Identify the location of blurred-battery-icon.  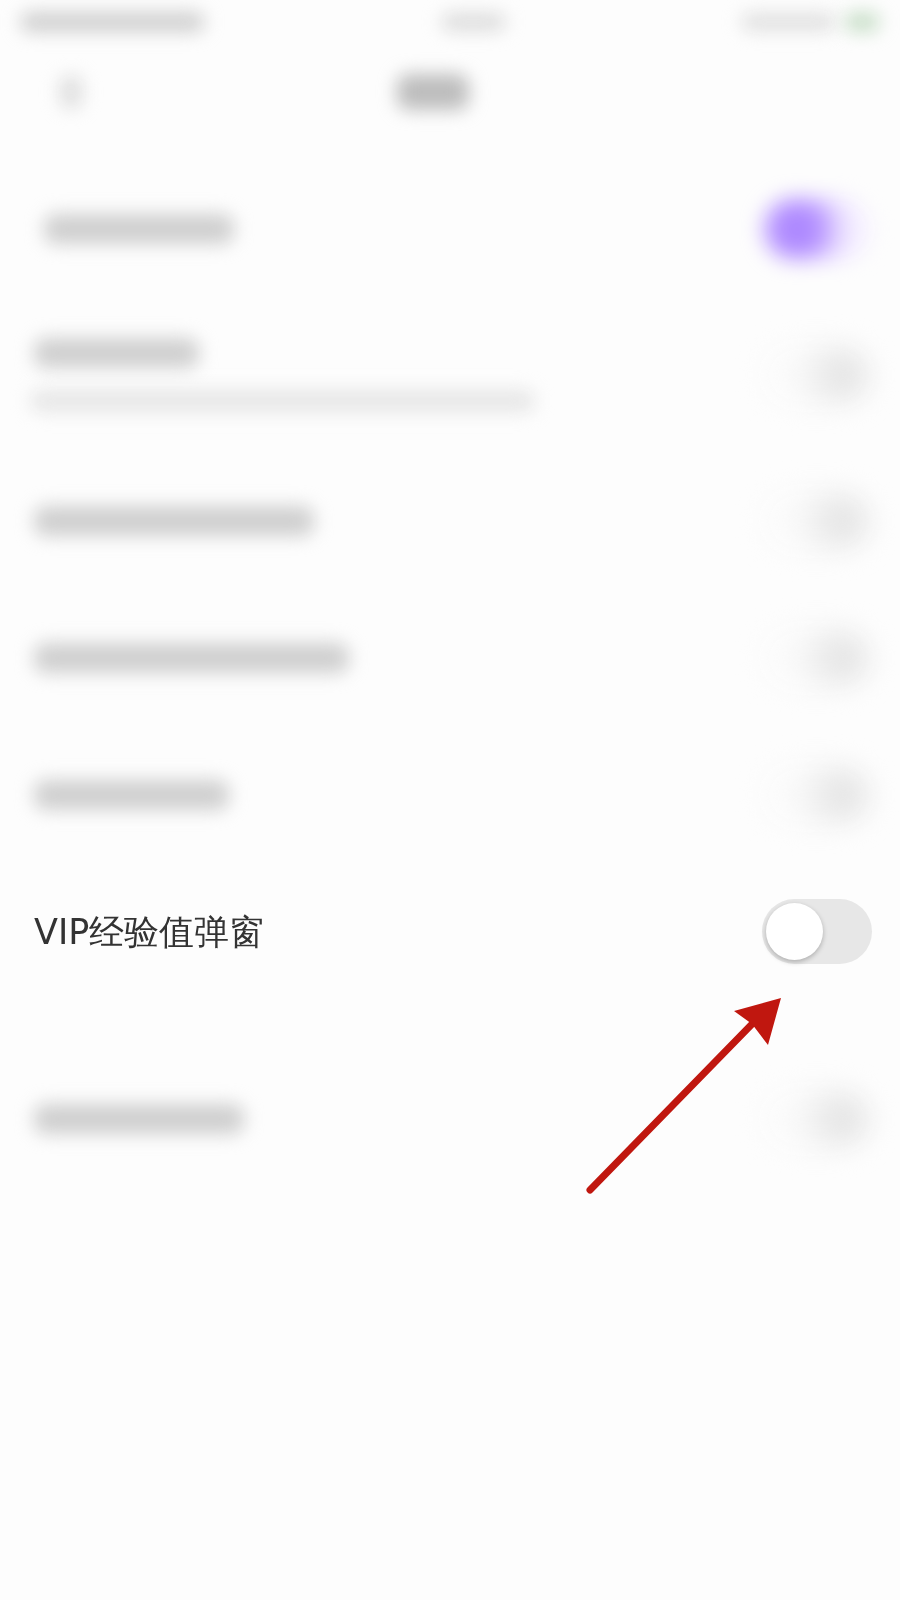
(862, 22).